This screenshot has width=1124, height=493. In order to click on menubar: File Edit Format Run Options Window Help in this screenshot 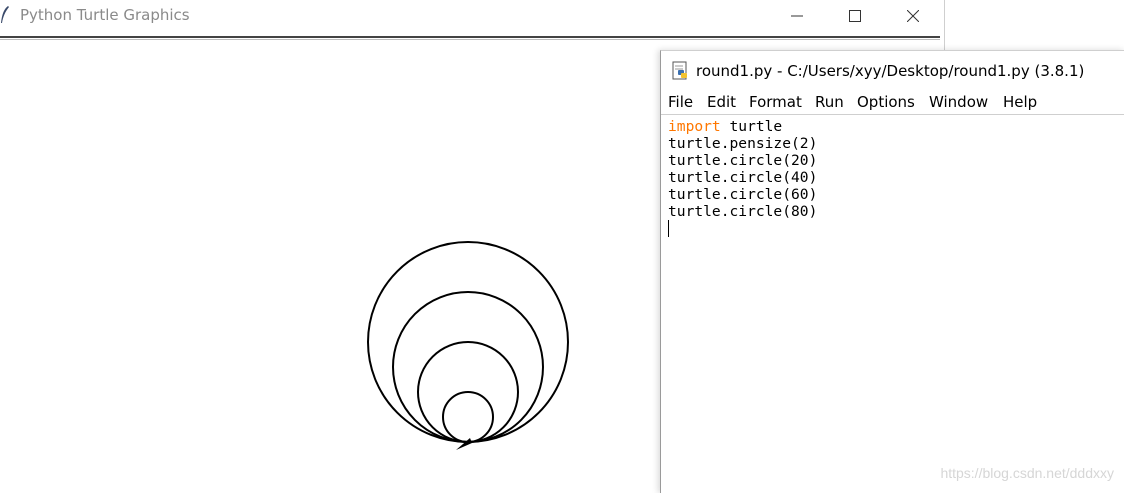, I will do `click(892, 102)`.